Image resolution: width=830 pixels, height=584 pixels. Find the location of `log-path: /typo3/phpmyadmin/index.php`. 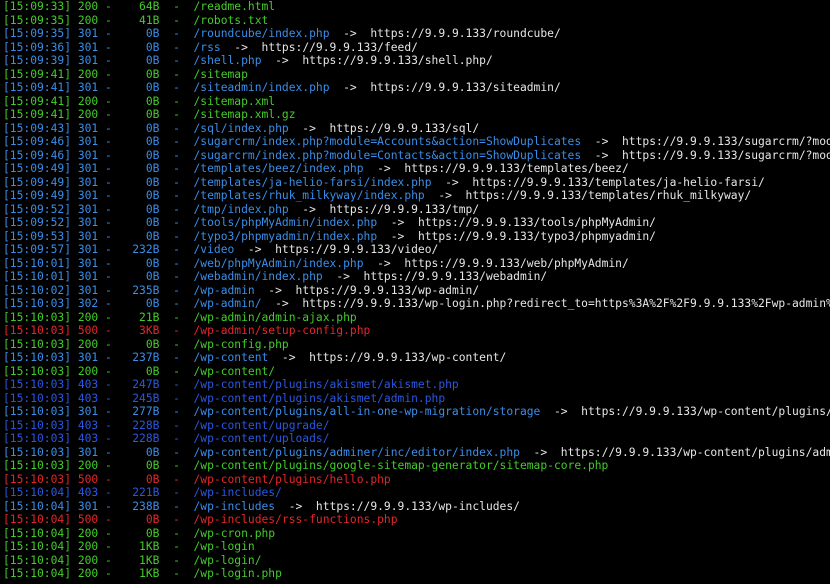

log-path: /typo3/phpmyadmin/index.php is located at coordinates (285, 236).